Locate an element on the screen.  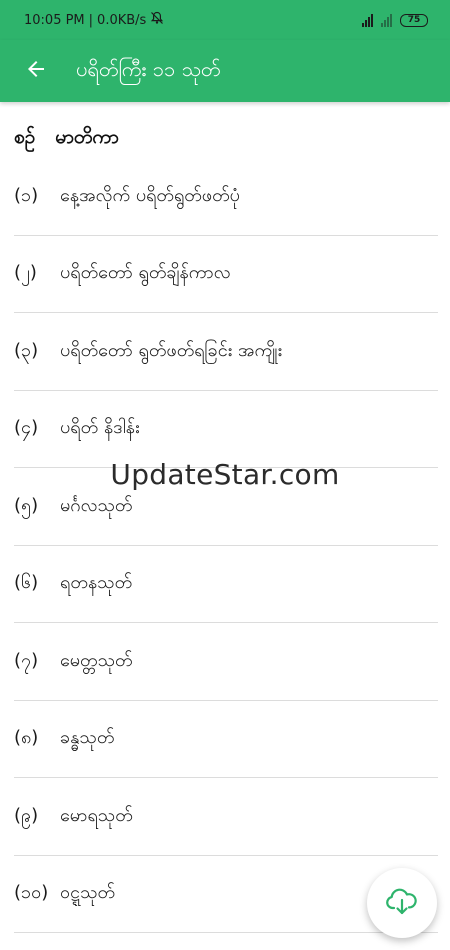
item-number: (၅) is located at coordinates (26, 505).